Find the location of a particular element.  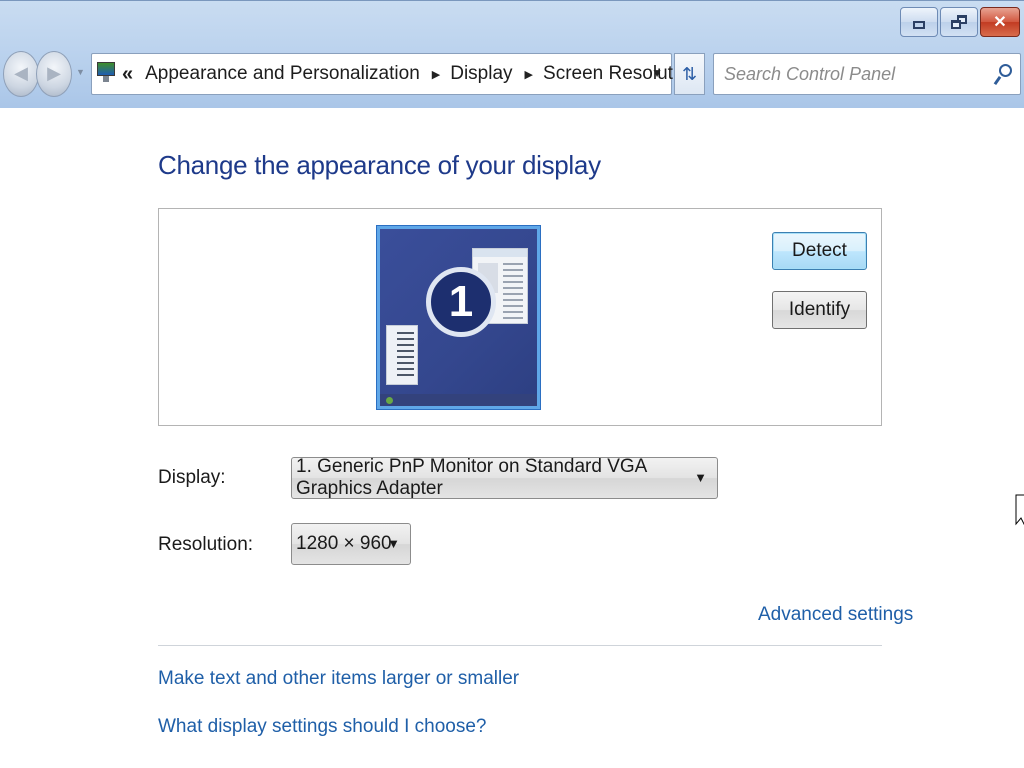

breadcrumb-appearance: Appearance and Personalization is located at coordinates (282, 74).